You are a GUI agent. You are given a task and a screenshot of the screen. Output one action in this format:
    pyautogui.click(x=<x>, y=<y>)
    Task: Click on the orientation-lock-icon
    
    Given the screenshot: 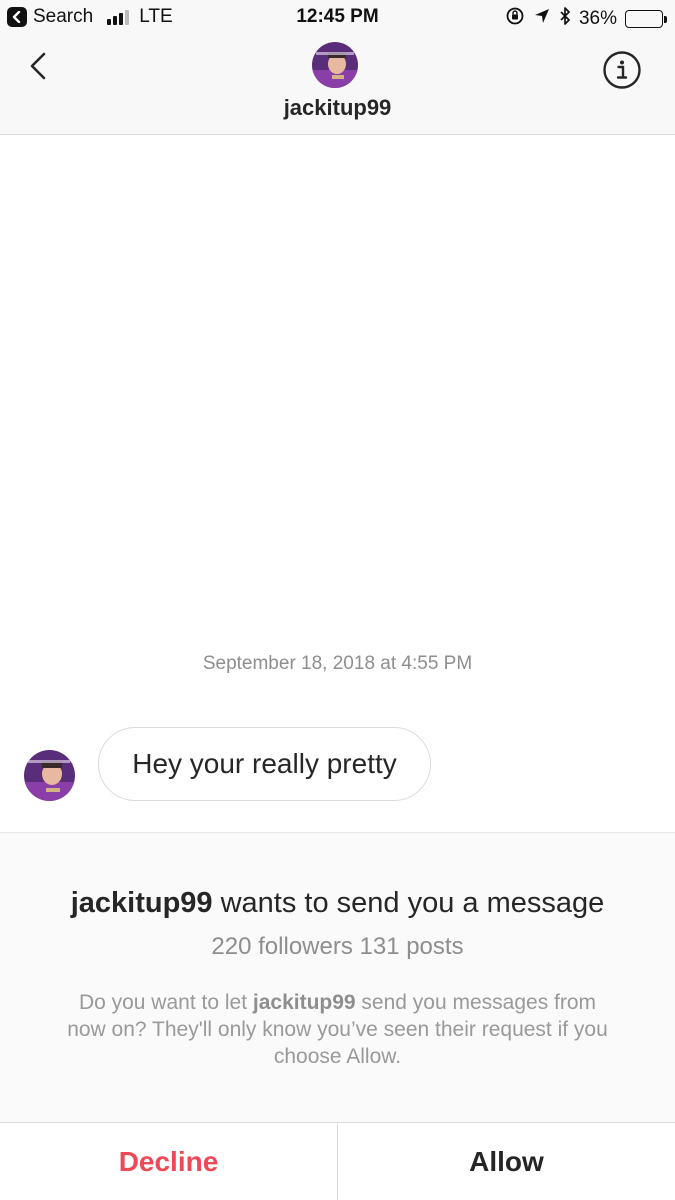 What is the action you would take?
    pyautogui.click(x=515, y=19)
    